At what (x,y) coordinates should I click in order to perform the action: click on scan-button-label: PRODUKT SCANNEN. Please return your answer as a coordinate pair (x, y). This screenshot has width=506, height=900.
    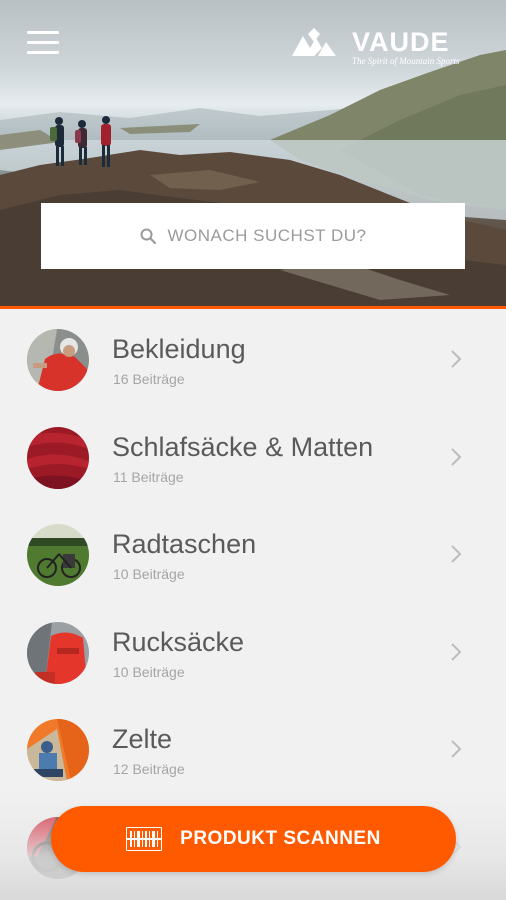
    Looking at the image, I should click on (280, 838).